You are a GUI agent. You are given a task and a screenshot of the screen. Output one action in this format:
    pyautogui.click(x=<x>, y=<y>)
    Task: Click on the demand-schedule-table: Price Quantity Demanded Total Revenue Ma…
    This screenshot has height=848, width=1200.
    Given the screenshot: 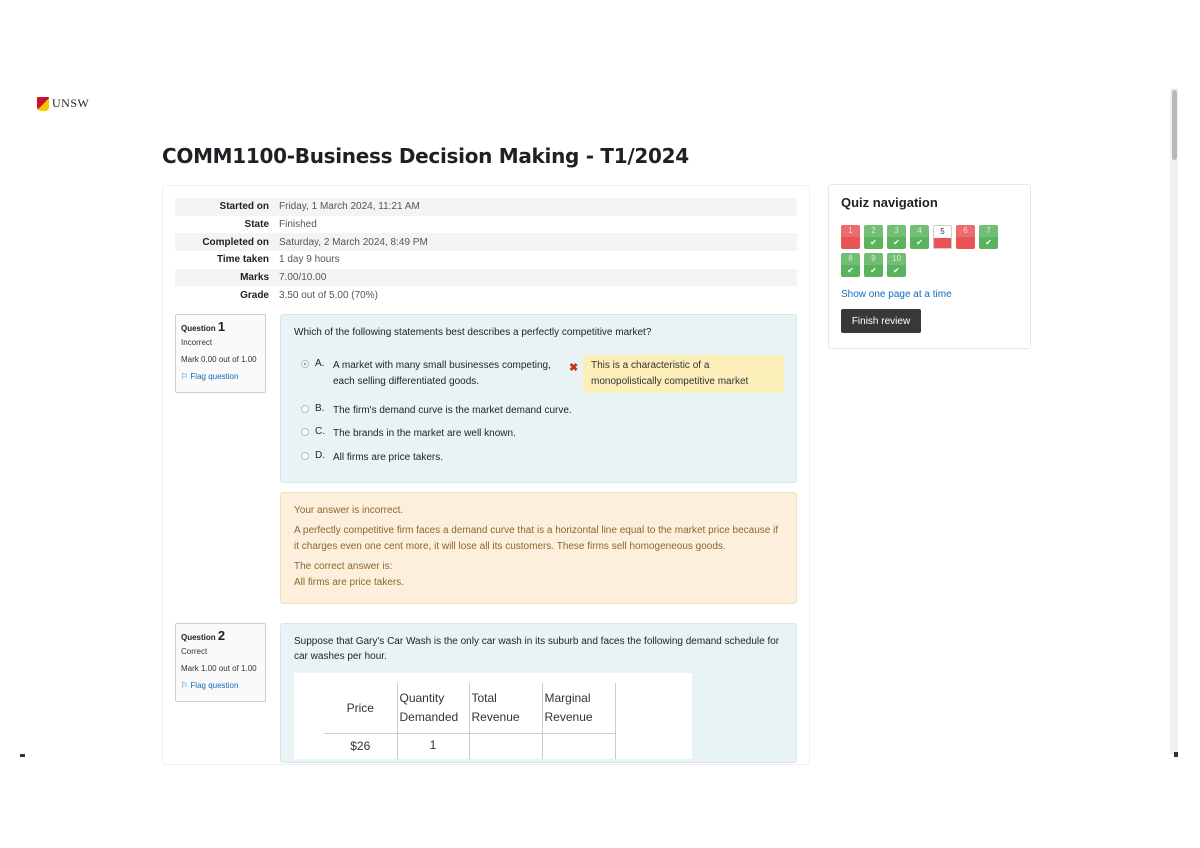 What is the action you would take?
    pyautogui.click(x=493, y=716)
    